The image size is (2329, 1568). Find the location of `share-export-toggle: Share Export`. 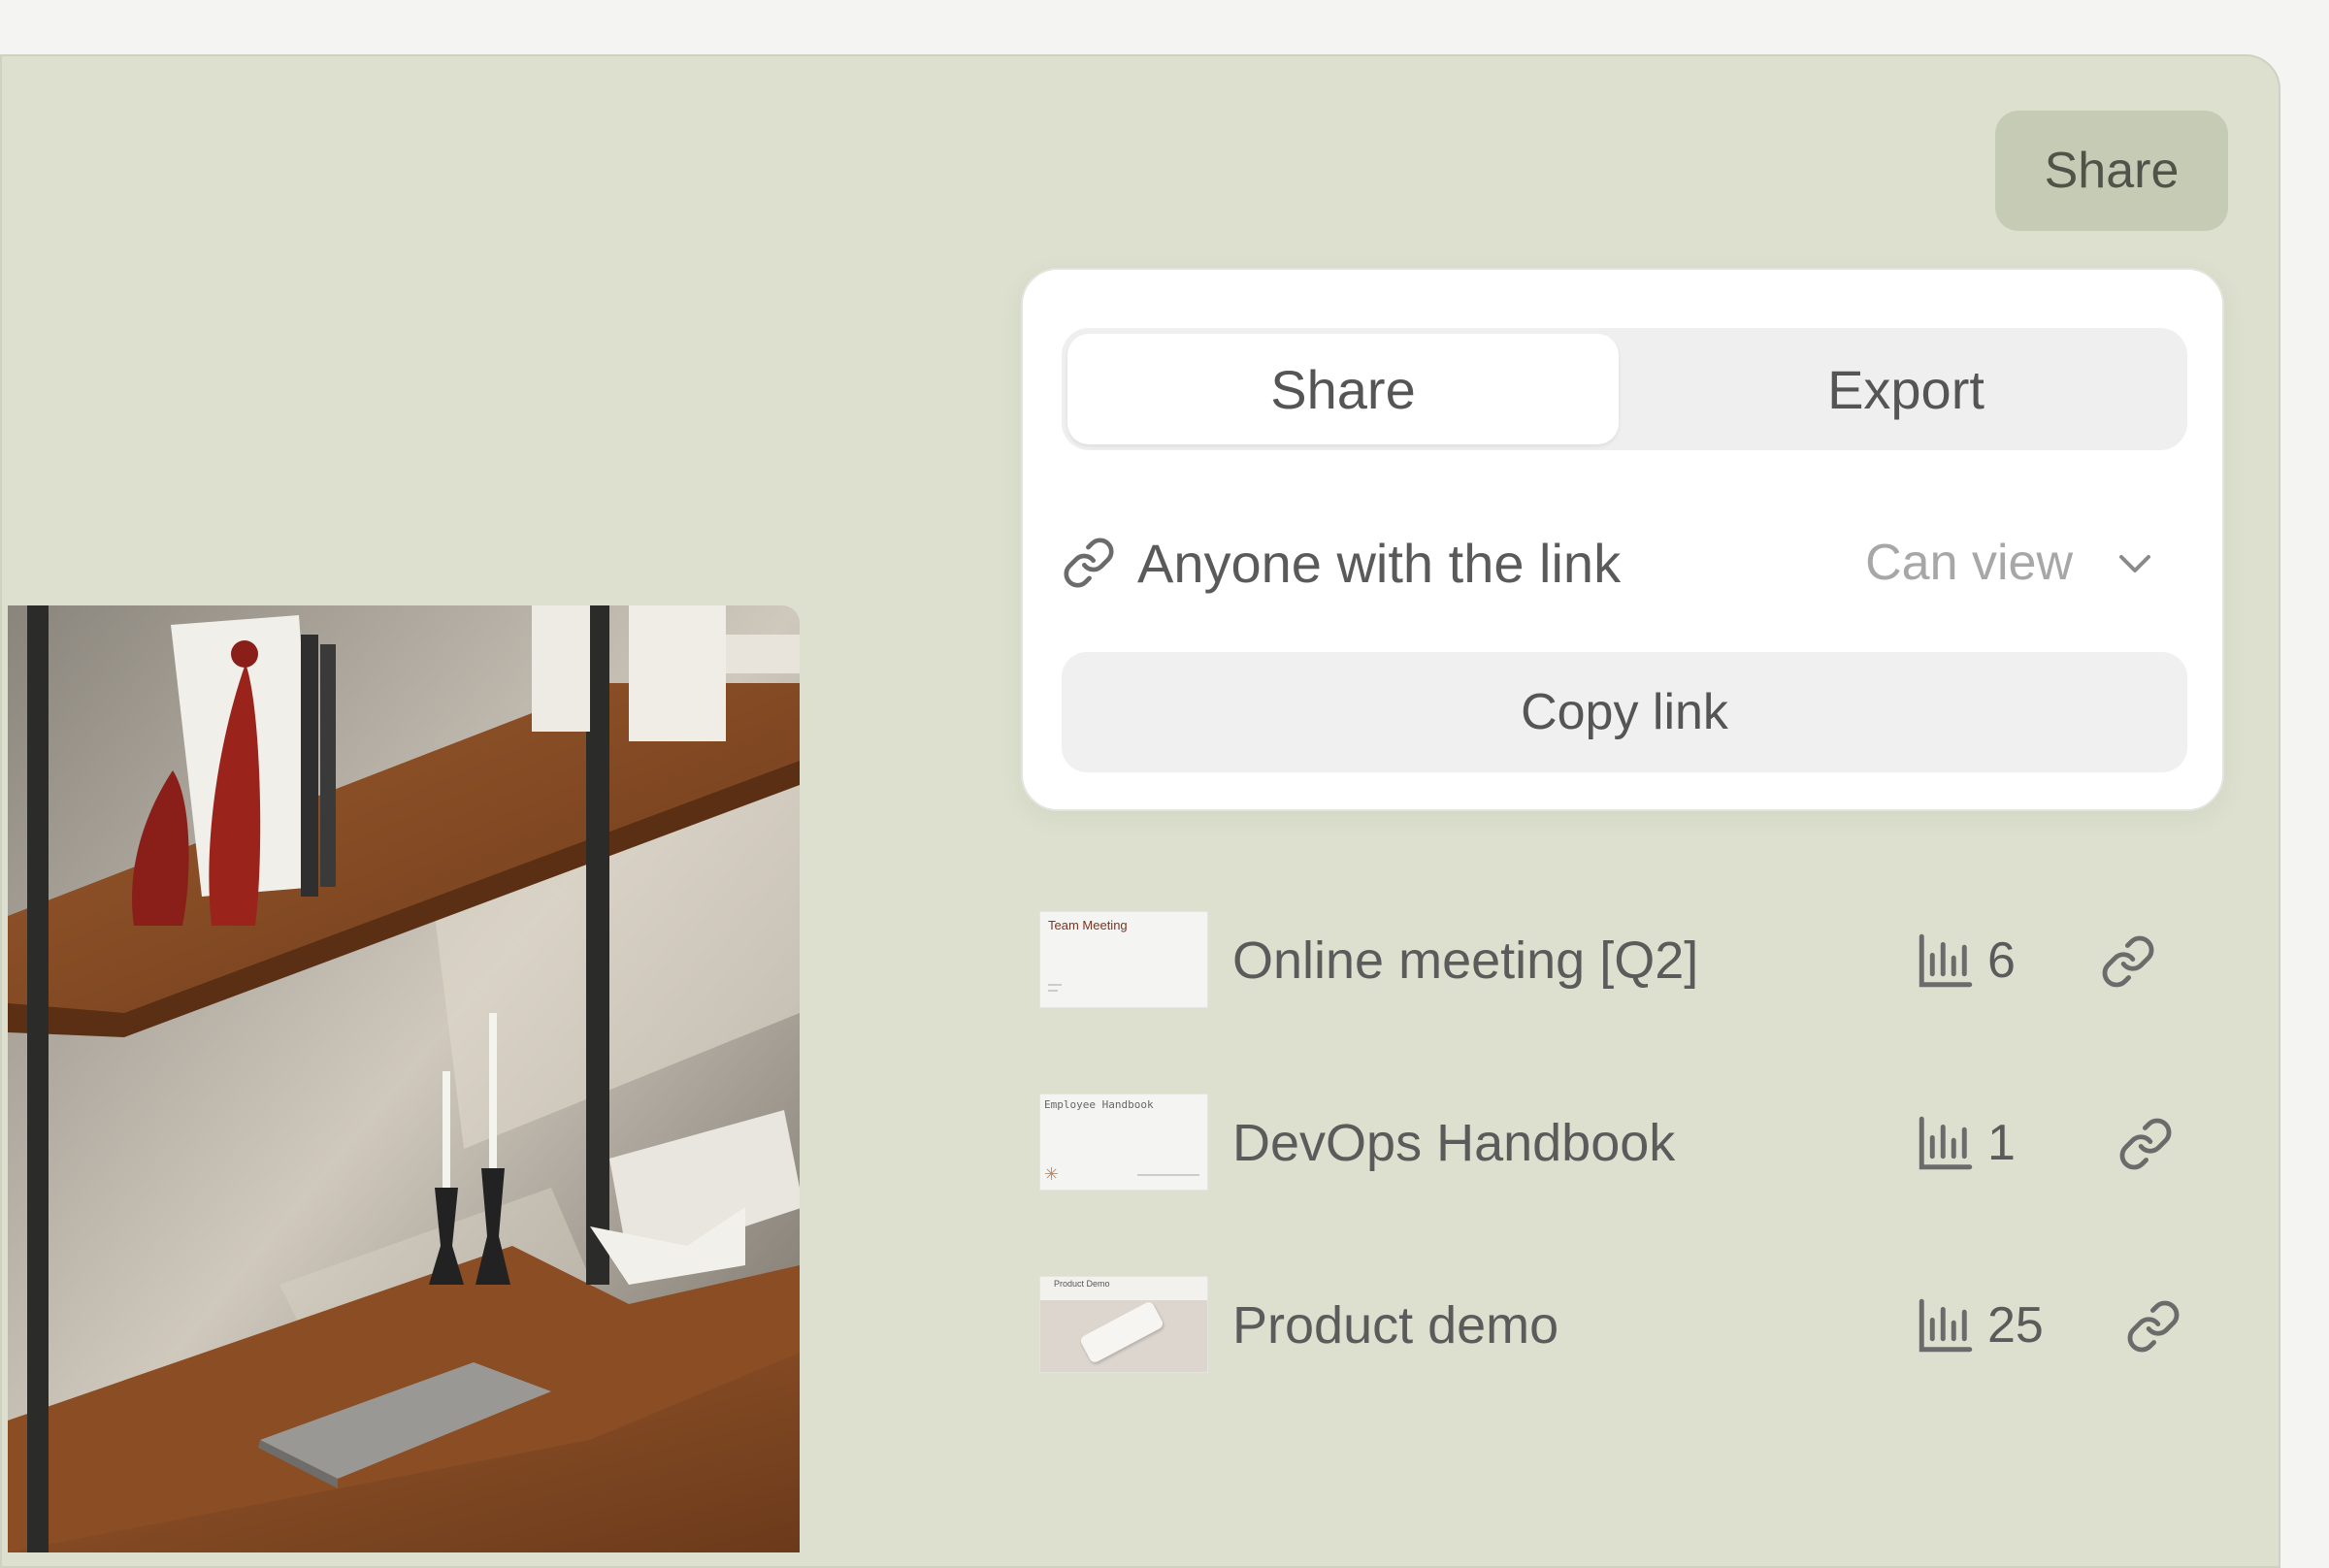

share-export-toggle: Share Export is located at coordinates (1624, 389).